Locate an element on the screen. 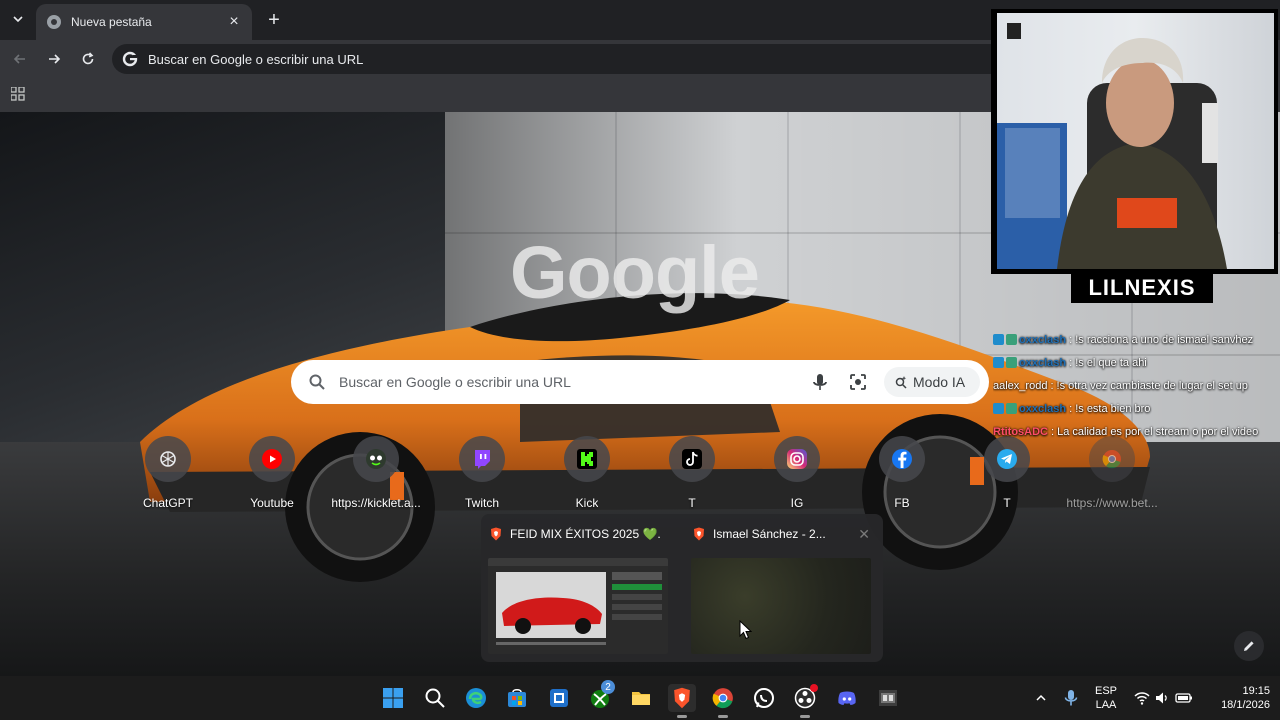 The width and height of the screenshot is (1280, 720). battery-icon is located at coordinates (1183, 698).